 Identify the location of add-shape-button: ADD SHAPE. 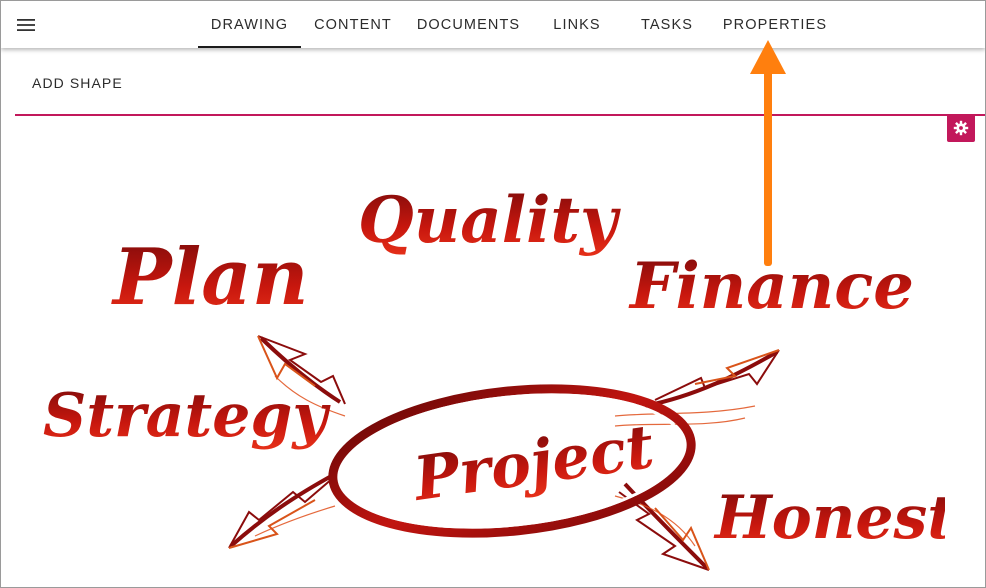
(77, 83).